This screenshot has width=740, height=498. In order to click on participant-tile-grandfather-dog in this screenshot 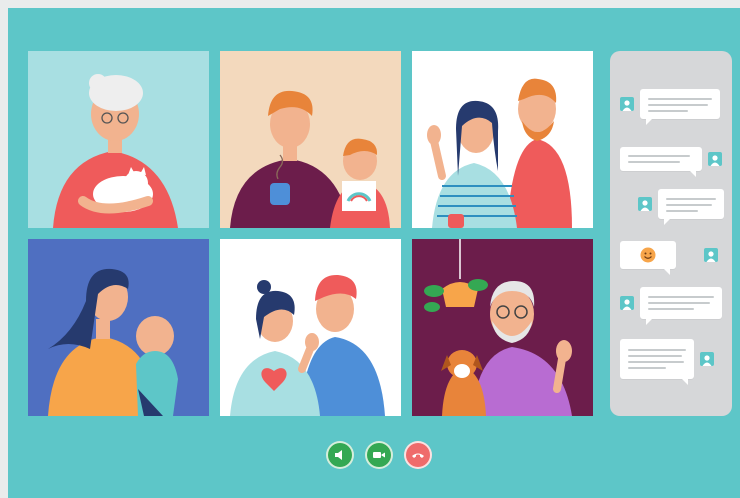, I will do `click(502, 327)`.